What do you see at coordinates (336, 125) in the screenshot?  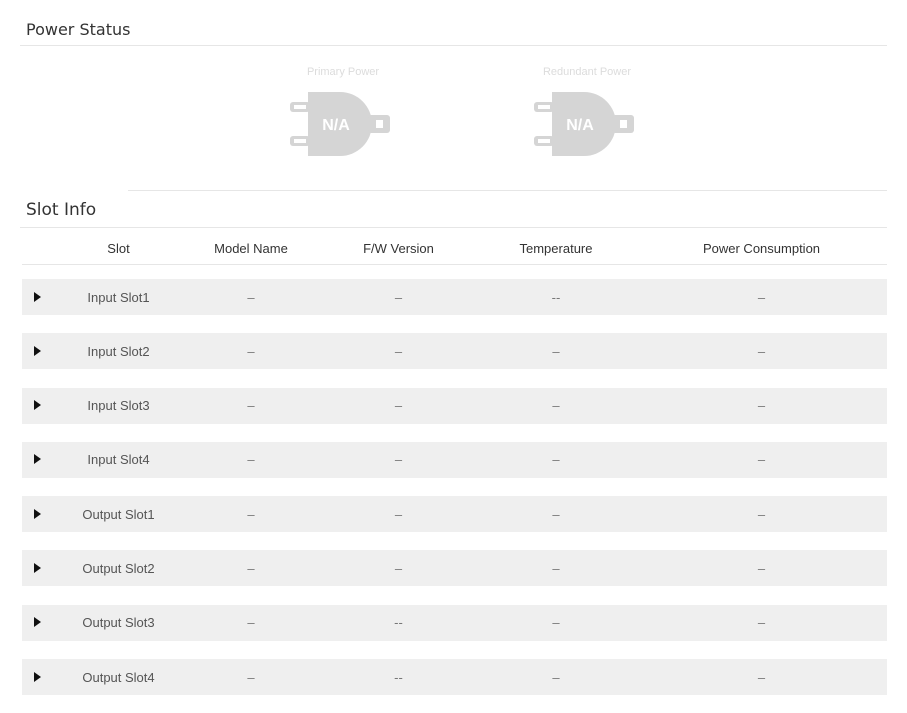 I see `primary-power-status-label: N/A` at bounding box center [336, 125].